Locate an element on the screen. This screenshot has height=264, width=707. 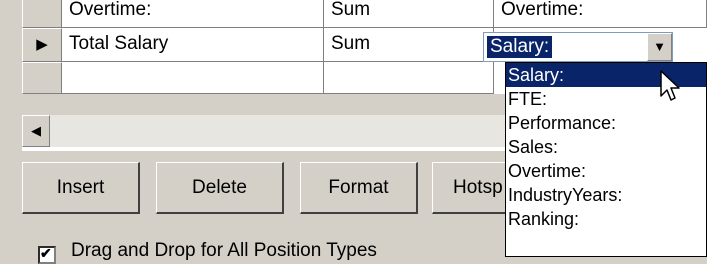
delete-button-label: Delete is located at coordinates (219, 187).